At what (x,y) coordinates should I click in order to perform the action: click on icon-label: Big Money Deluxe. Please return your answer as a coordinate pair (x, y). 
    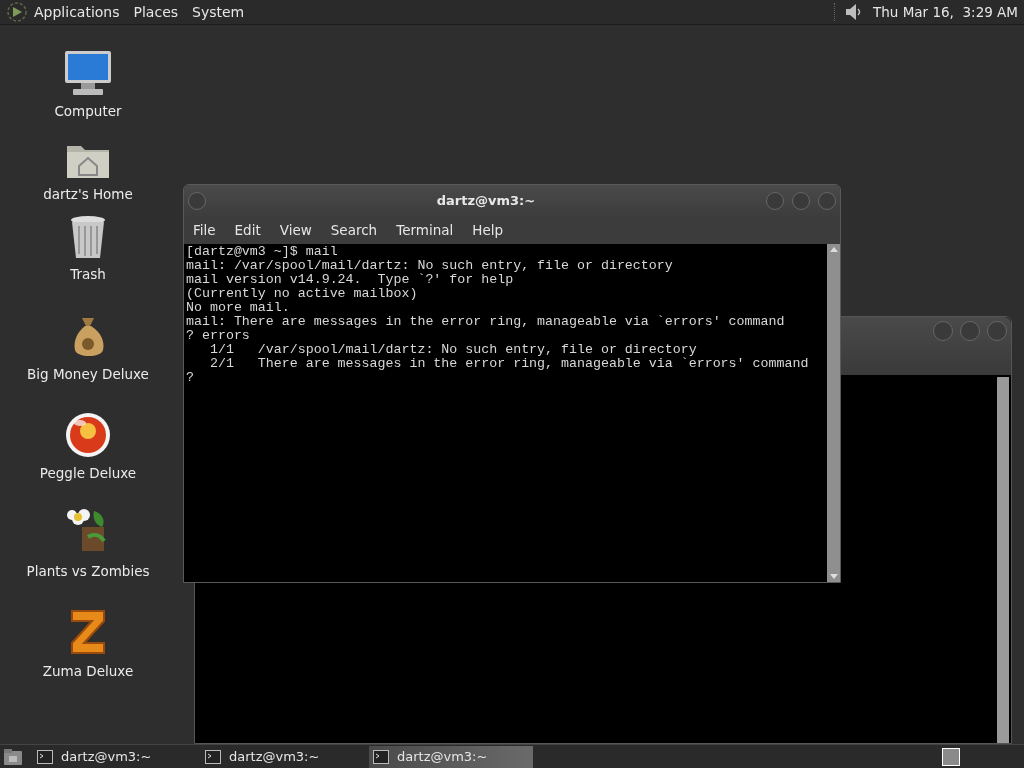
    Looking at the image, I should click on (88, 374).